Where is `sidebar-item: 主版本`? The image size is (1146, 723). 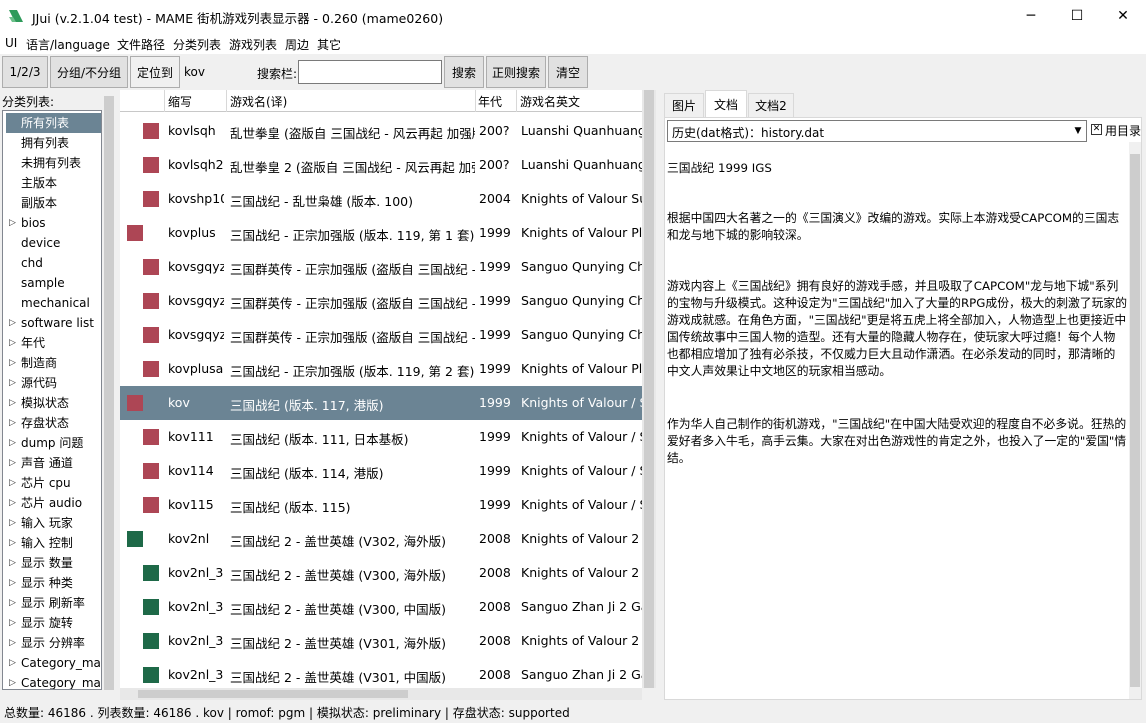
sidebar-item: 主版本 is located at coordinates (52, 183).